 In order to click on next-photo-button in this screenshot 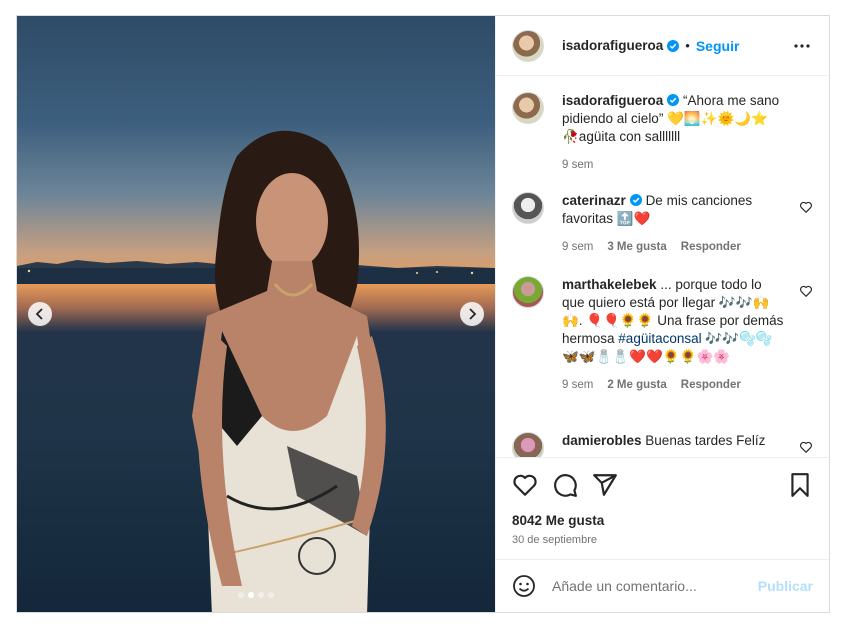, I will do `click(472, 314)`.